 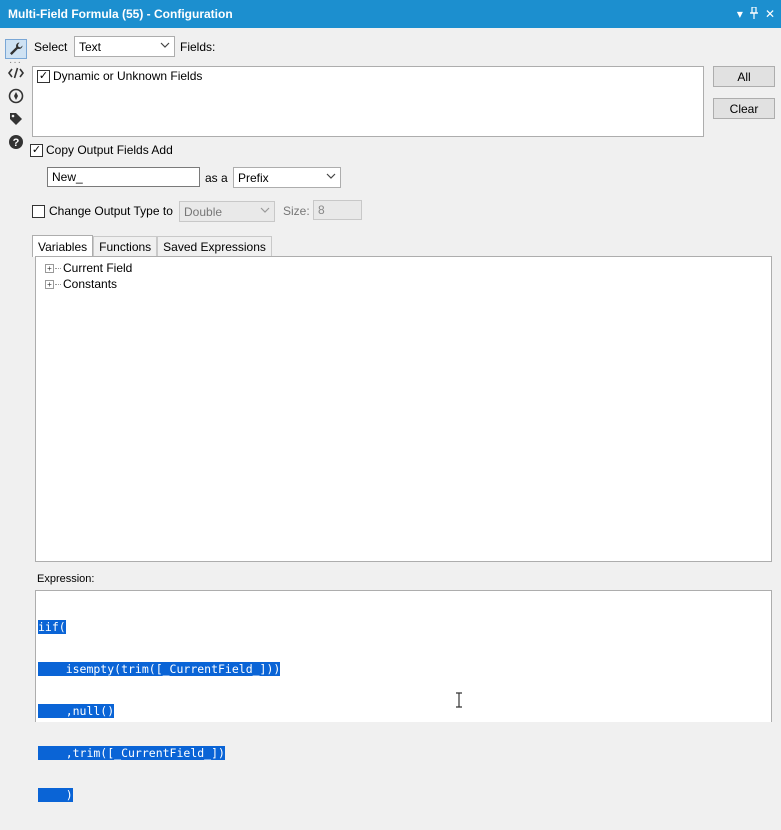 What do you see at coordinates (216, 178) in the screenshot?
I see `as-a-label: as a` at bounding box center [216, 178].